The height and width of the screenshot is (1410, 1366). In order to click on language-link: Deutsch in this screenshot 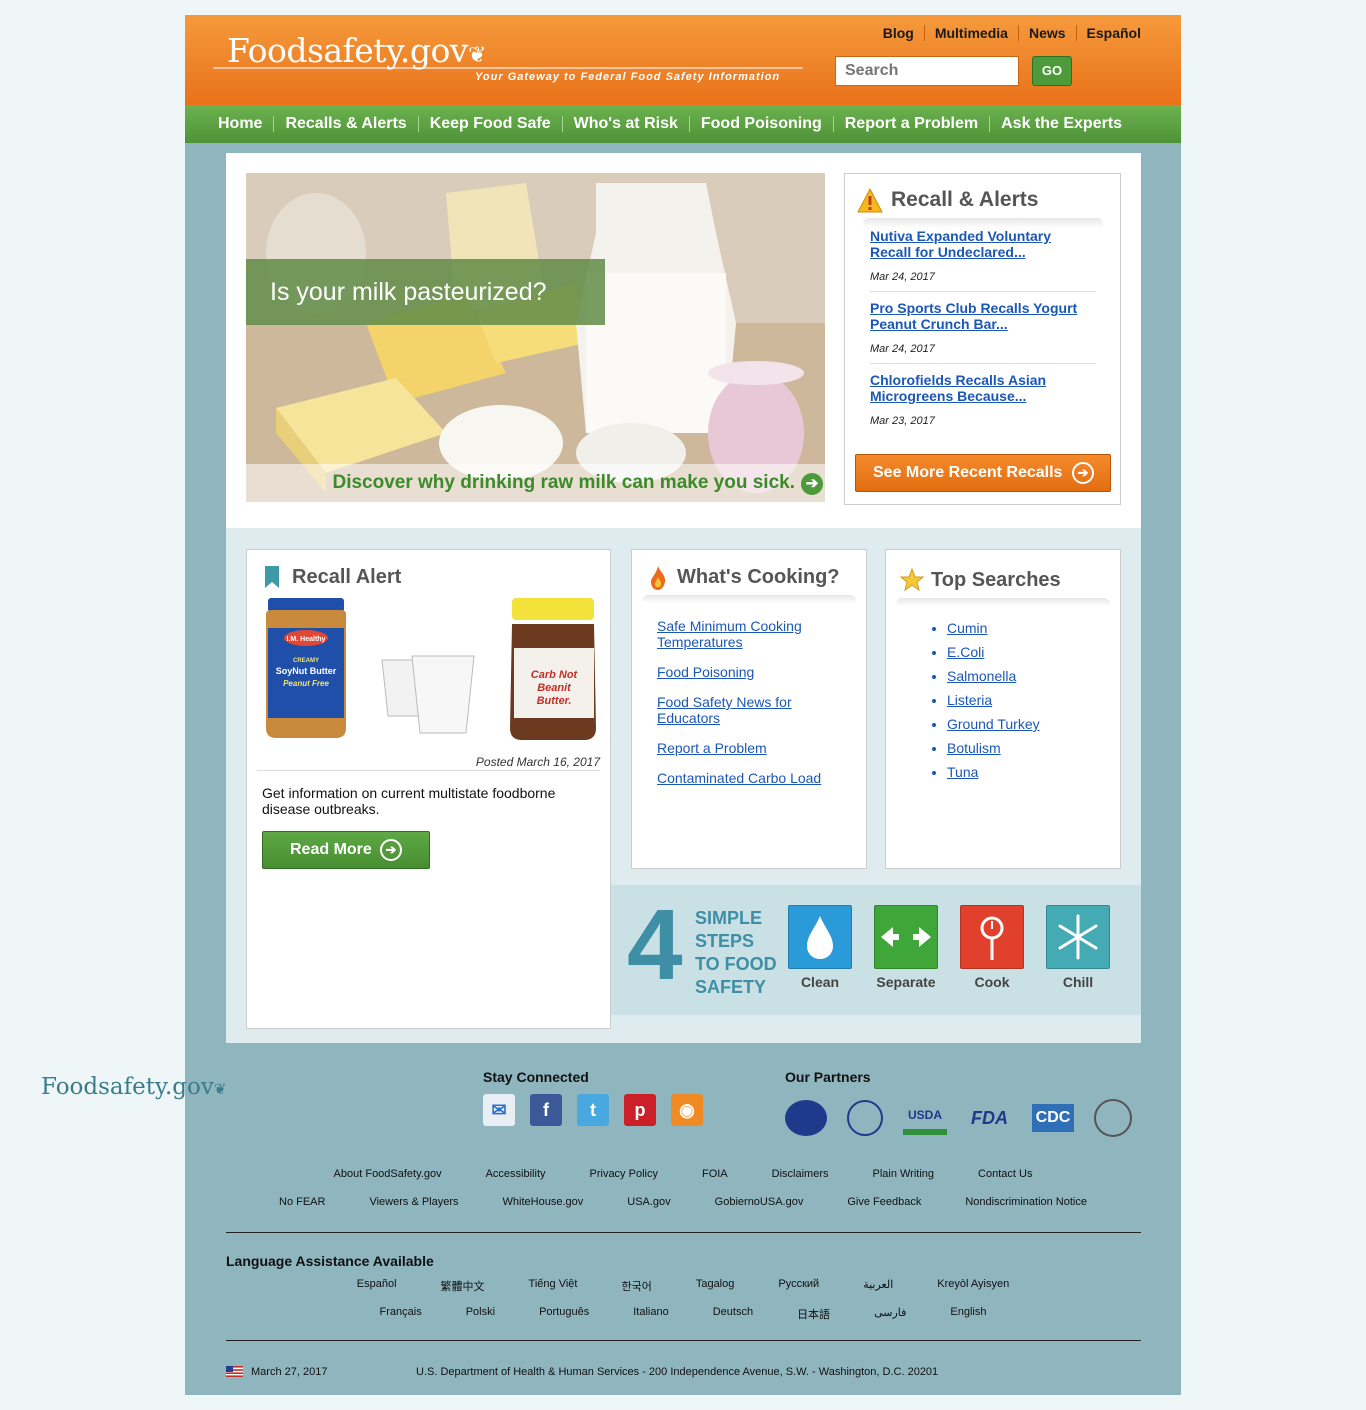, I will do `click(733, 1314)`.